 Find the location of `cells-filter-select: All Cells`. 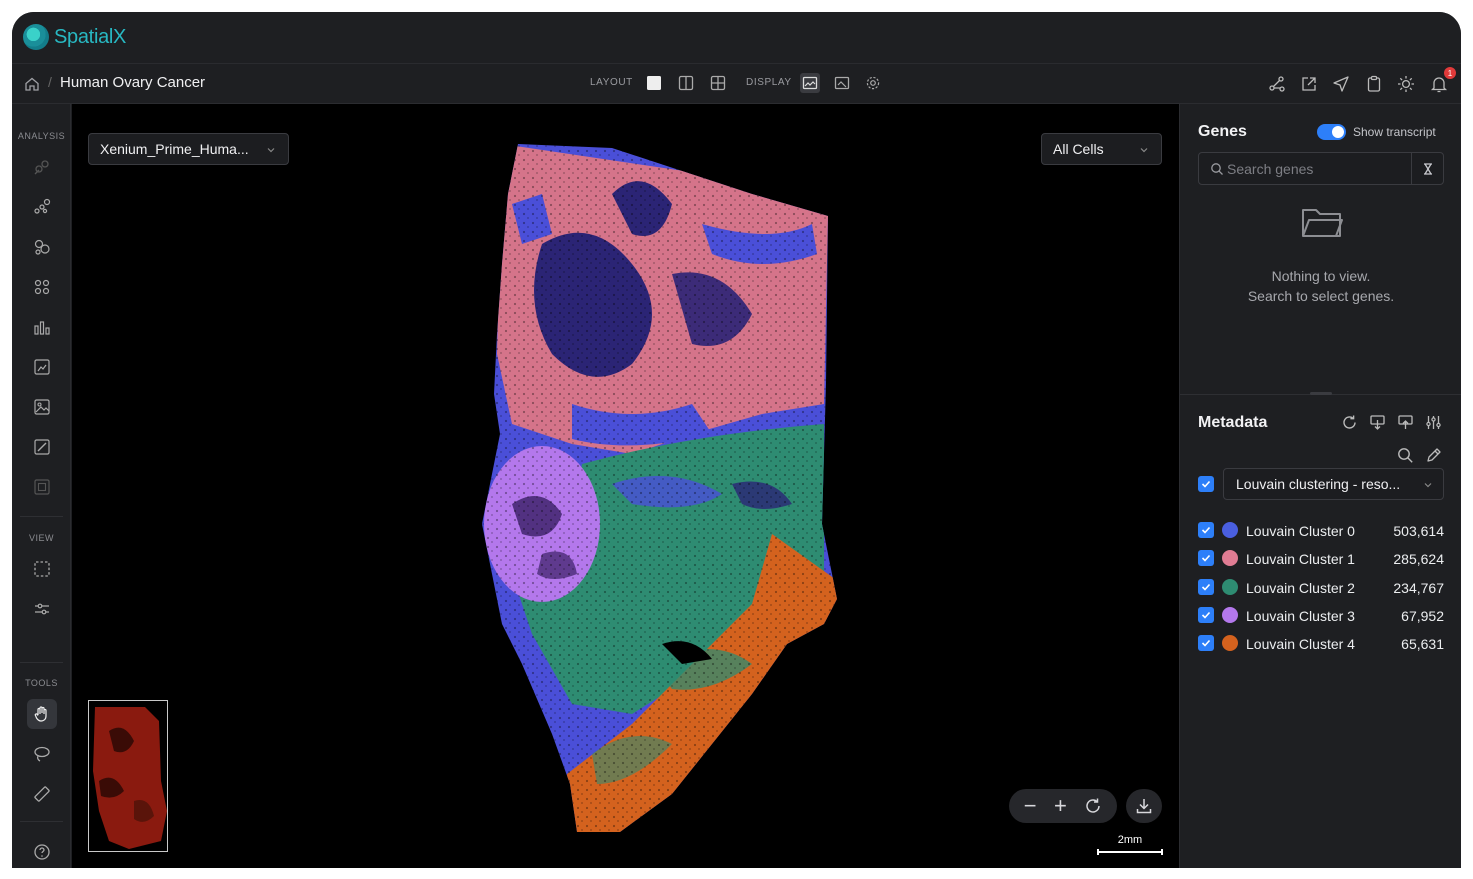

cells-filter-select: All Cells is located at coordinates (1101, 149).